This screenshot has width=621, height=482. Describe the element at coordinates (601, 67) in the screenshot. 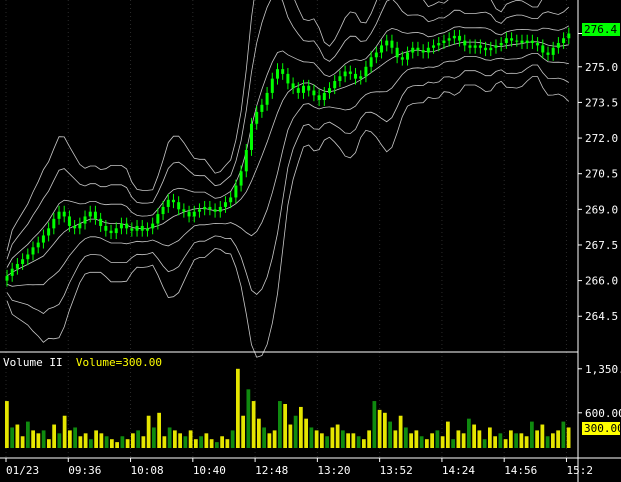

I see `price-tick-label: 275.0` at that location.